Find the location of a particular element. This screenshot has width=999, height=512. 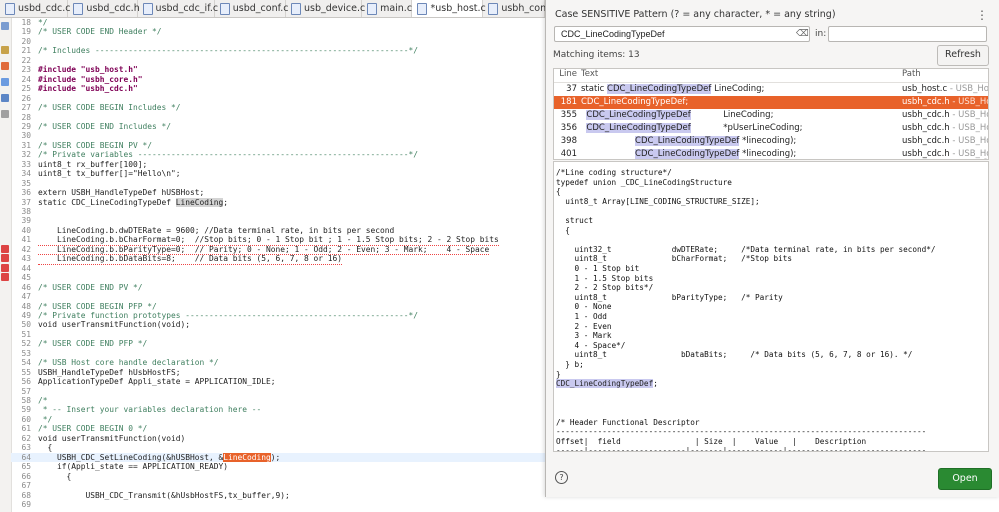

code-line: 29 /* USER CODE END Includes */ is located at coordinates (278, 126).